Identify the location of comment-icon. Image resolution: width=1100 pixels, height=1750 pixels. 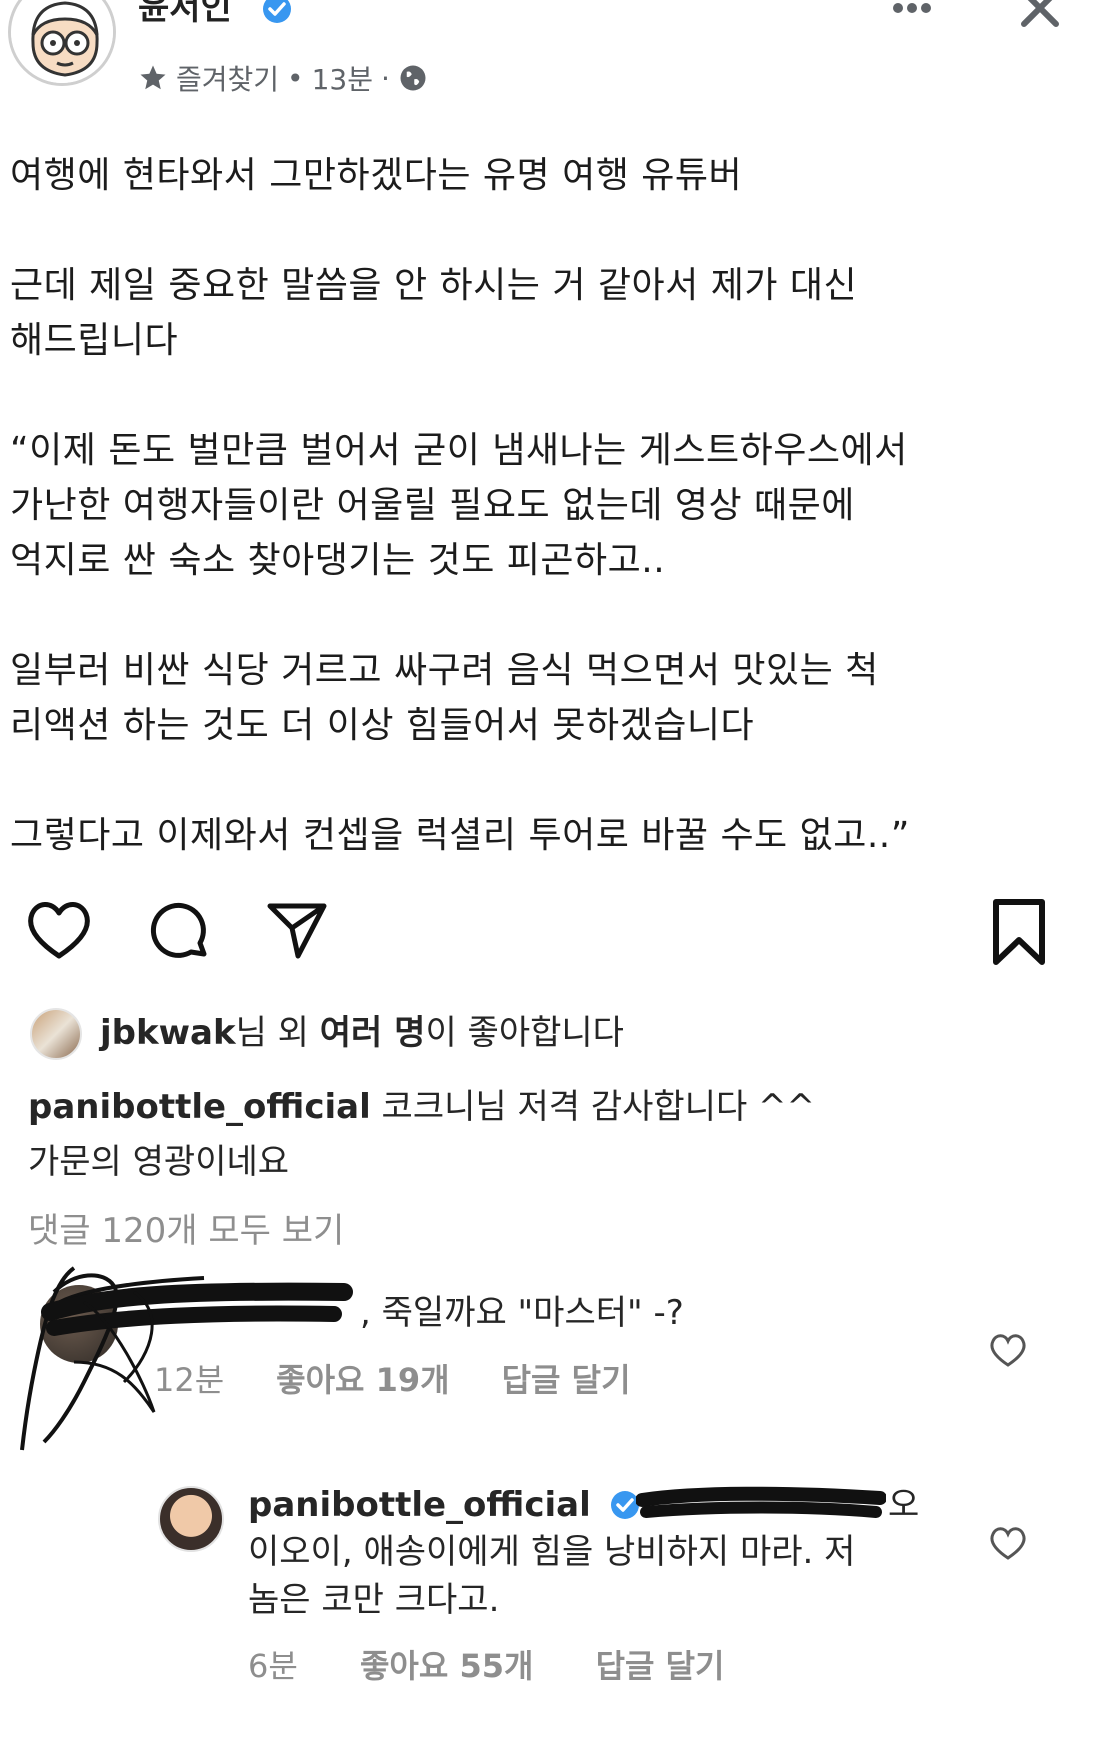
(179, 931).